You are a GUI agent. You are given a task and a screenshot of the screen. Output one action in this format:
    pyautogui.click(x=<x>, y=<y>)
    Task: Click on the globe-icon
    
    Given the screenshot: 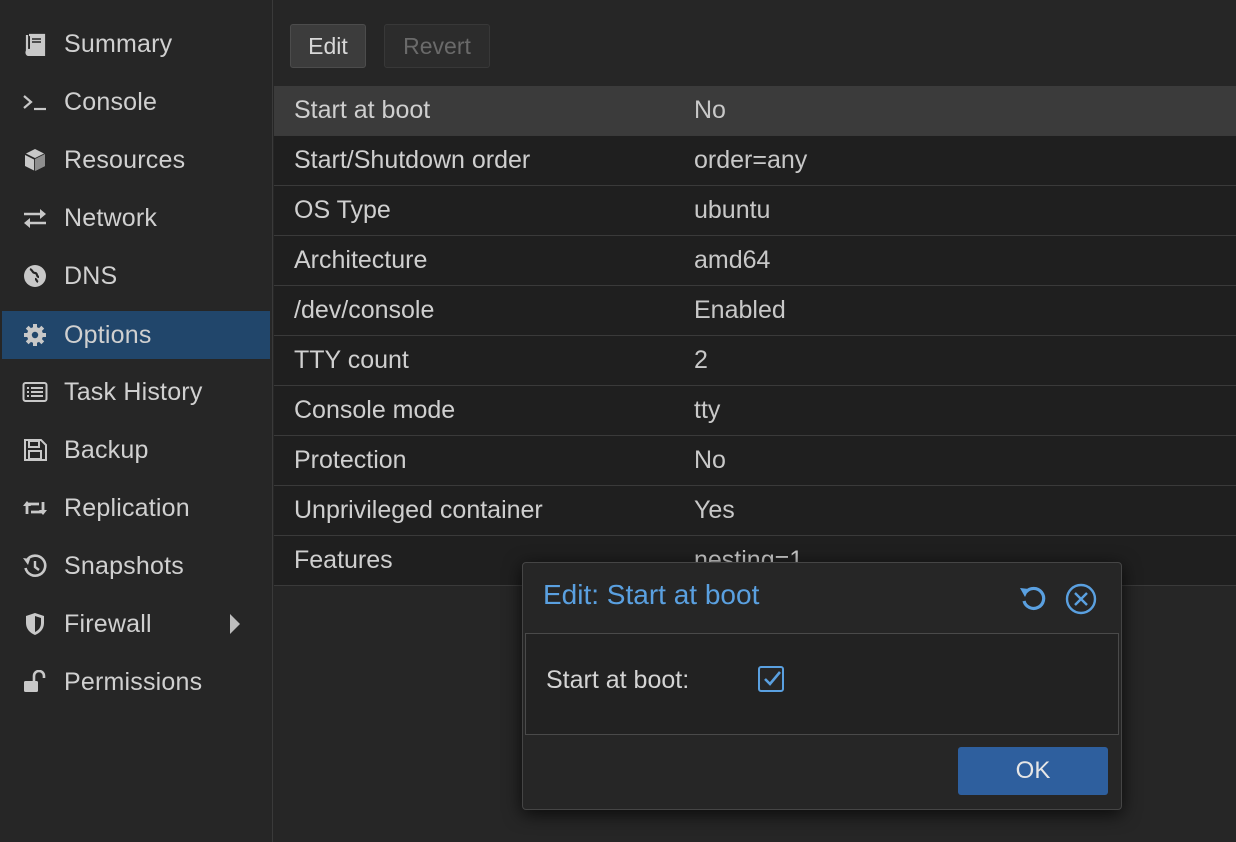 What is the action you would take?
    pyautogui.click(x=35, y=276)
    